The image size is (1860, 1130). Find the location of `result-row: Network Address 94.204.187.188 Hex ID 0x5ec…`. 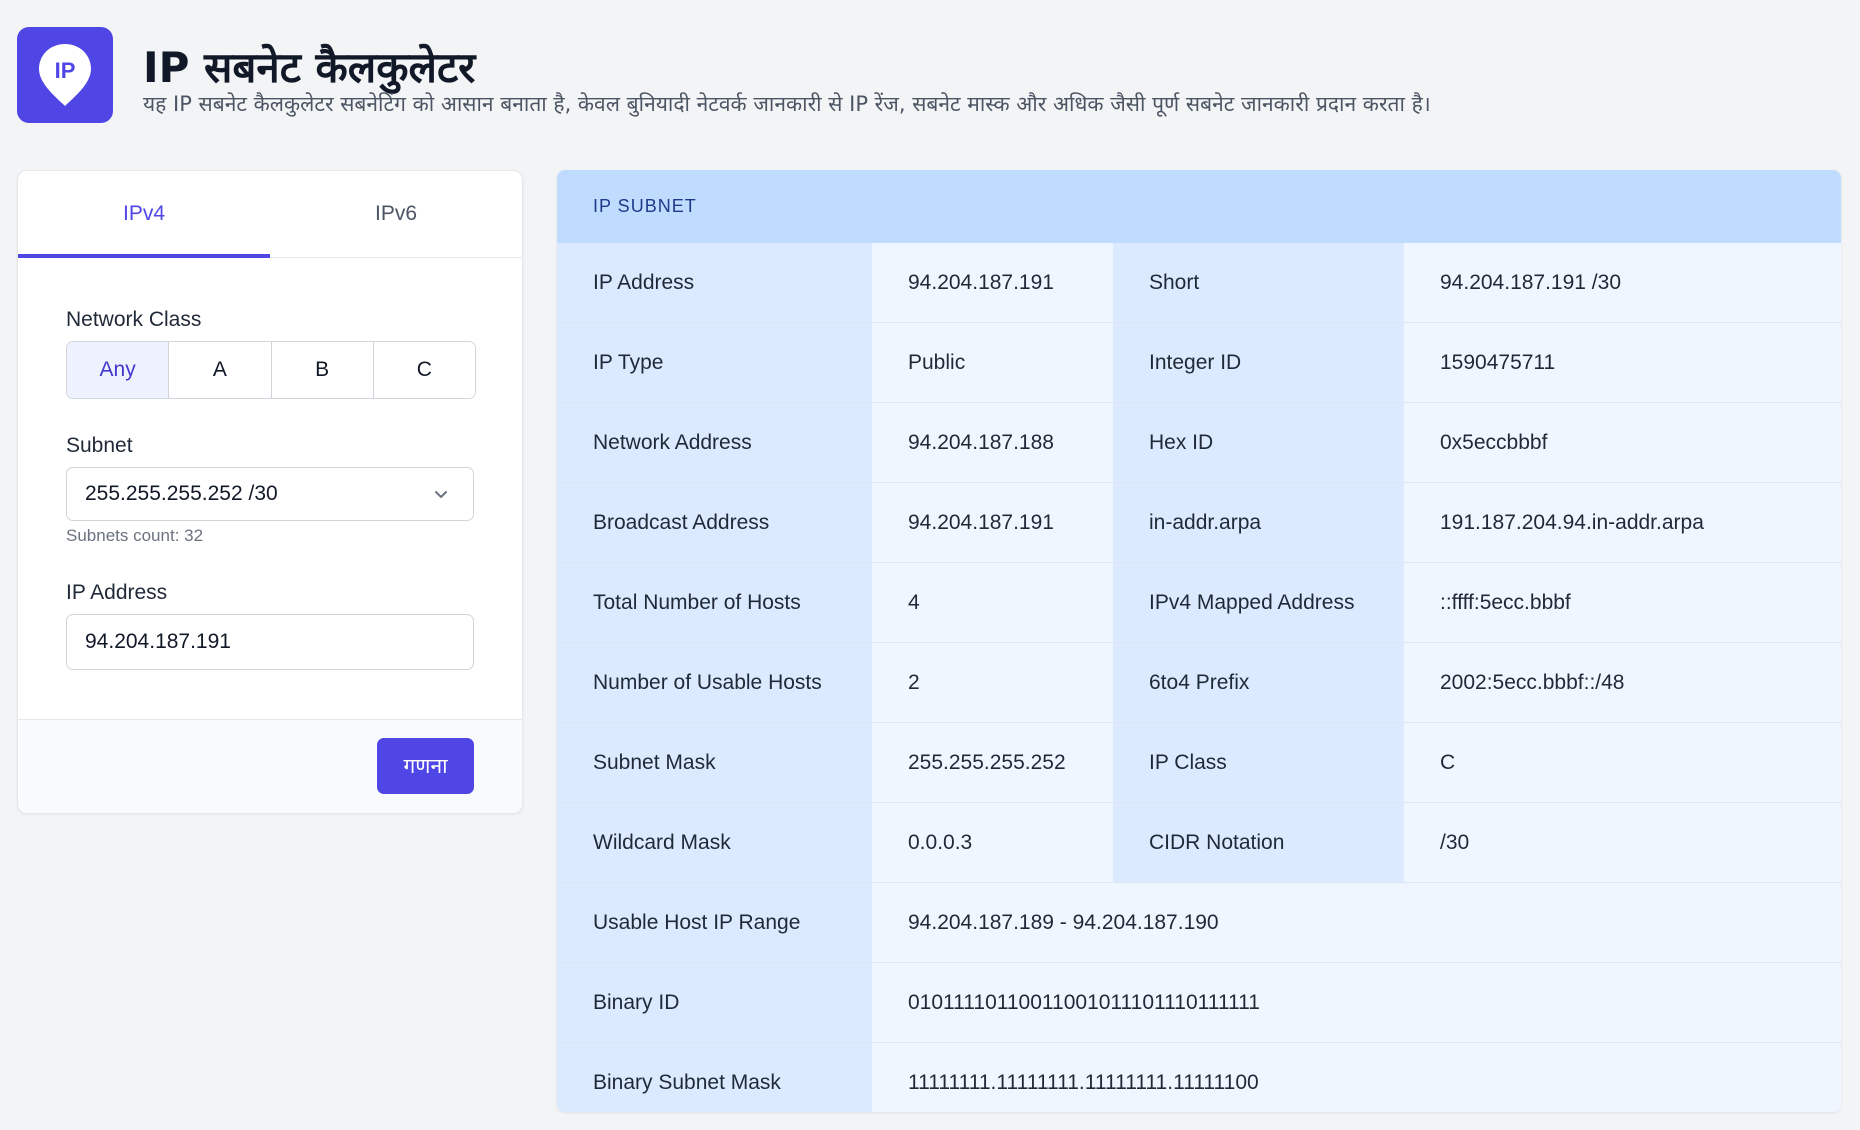

result-row: Network Address 94.204.187.188 Hex ID 0x5ec… is located at coordinates (1199, 442).